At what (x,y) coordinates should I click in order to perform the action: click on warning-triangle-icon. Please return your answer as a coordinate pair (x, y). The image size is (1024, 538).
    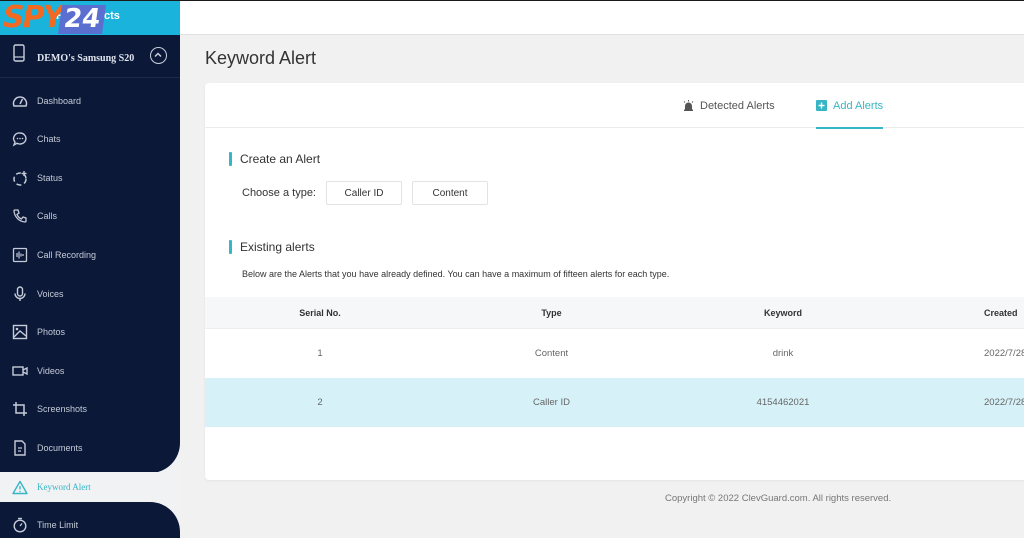
    Looking at the image, I should click on (20, 487).